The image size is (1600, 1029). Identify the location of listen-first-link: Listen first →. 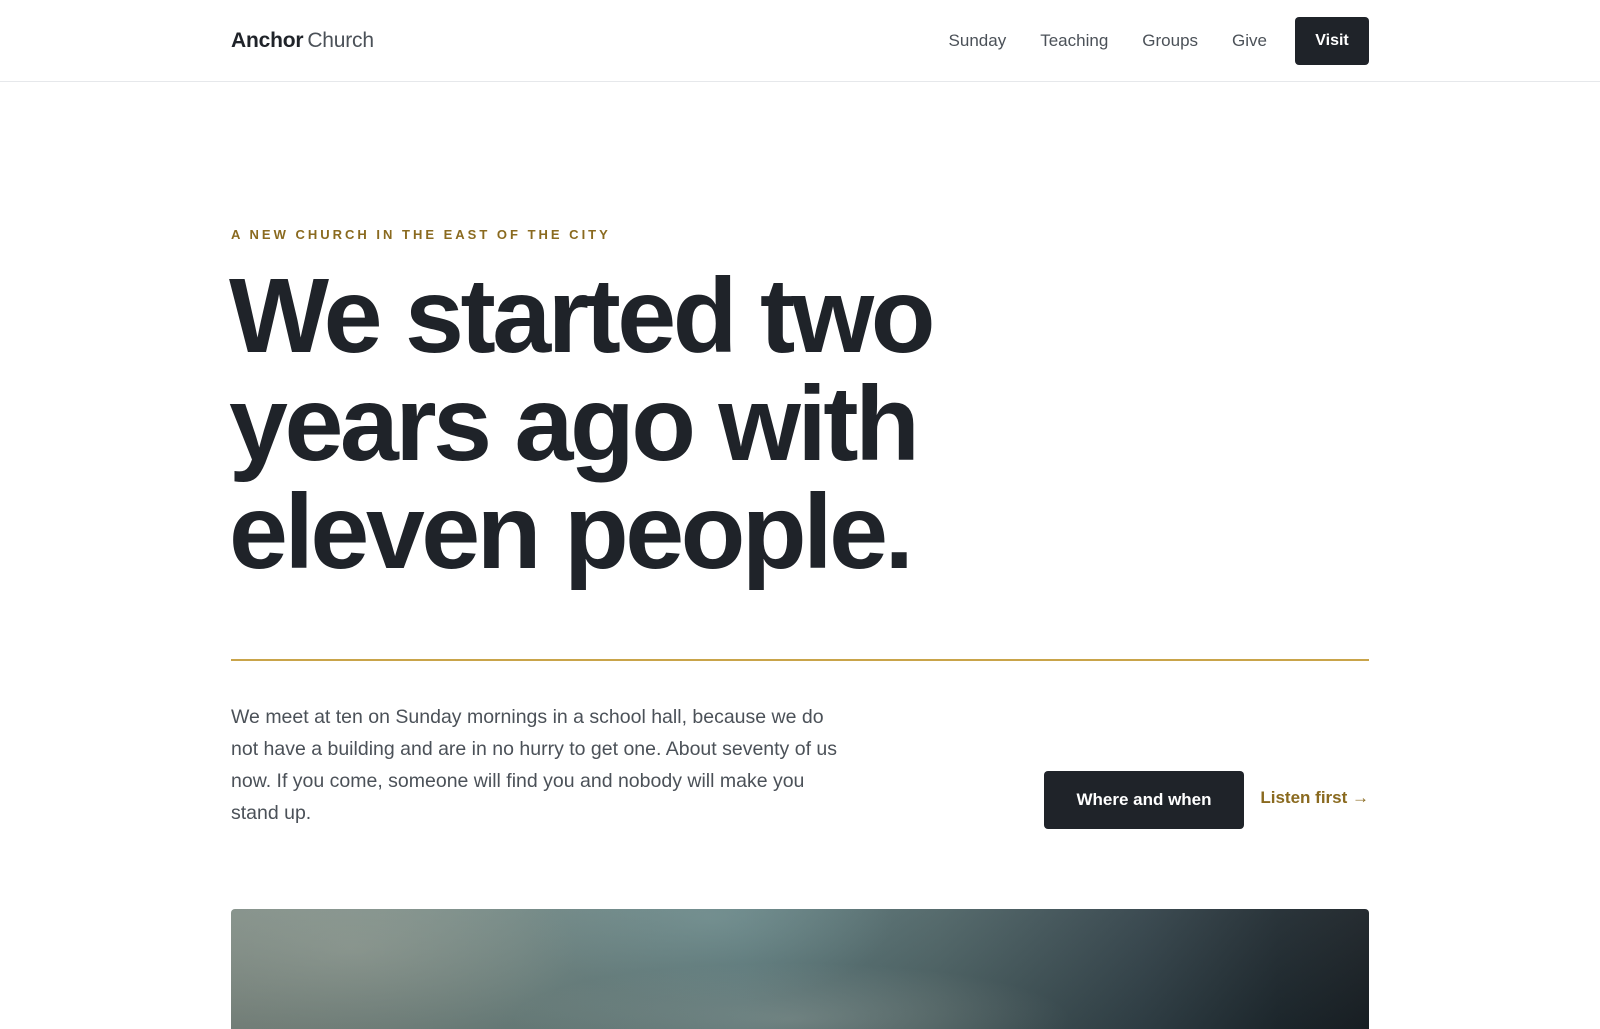
(1314, 798).